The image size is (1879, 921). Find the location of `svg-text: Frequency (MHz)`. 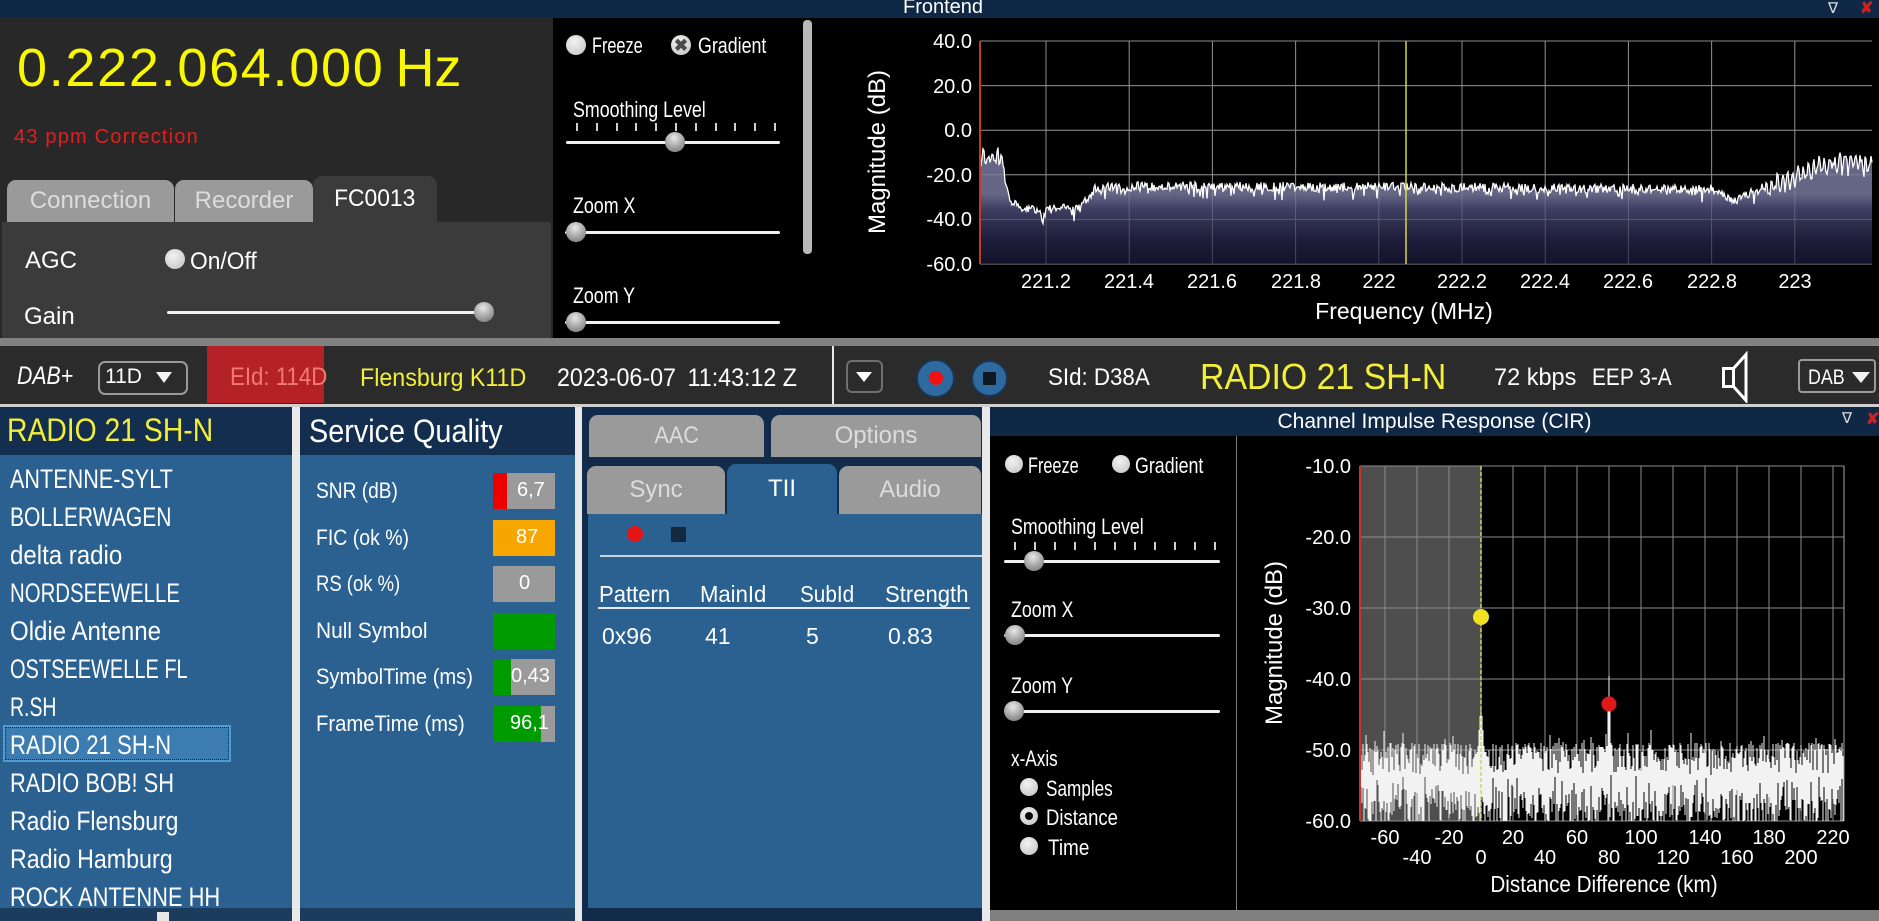

svg-text: Frequency (MHz) is located at coordinates (1404, 311).